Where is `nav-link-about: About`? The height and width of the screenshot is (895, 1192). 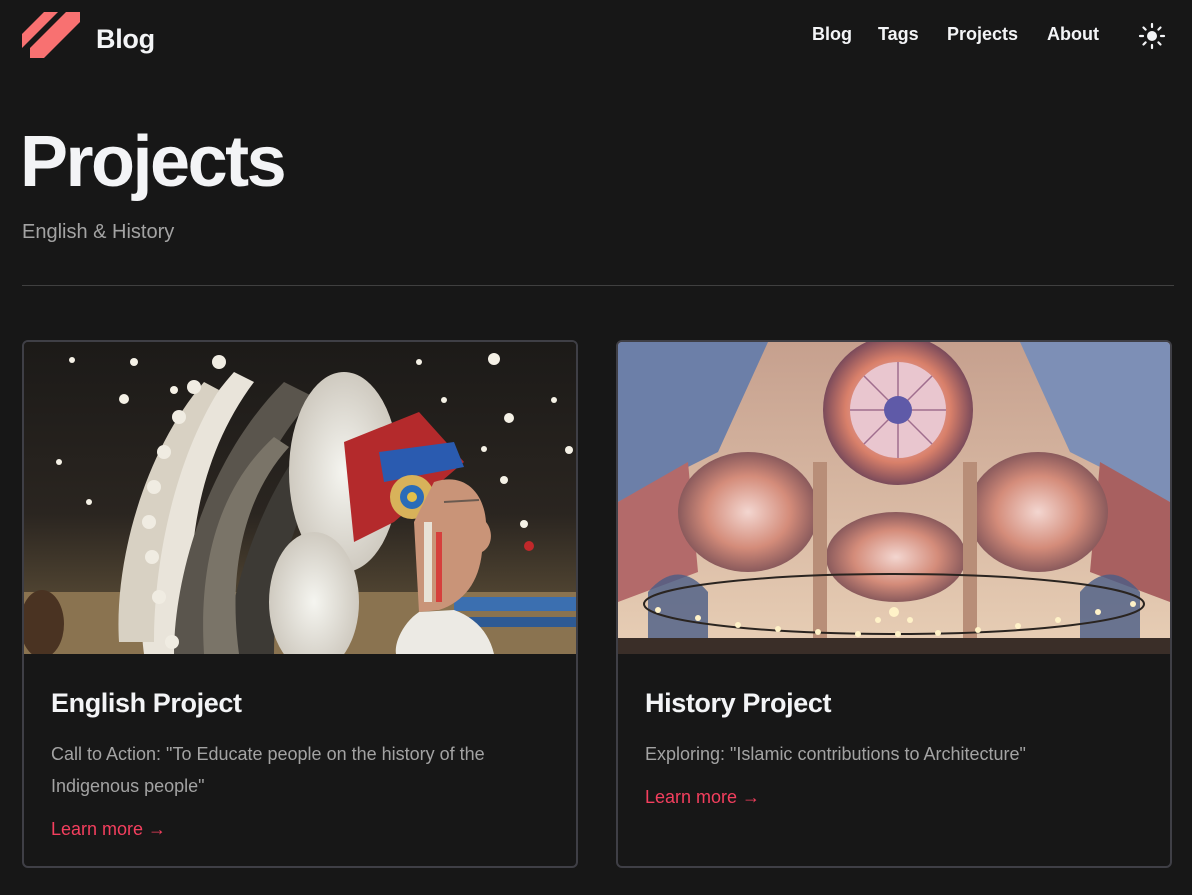 nav-link-about: About is located at coordinates (1073, 34).